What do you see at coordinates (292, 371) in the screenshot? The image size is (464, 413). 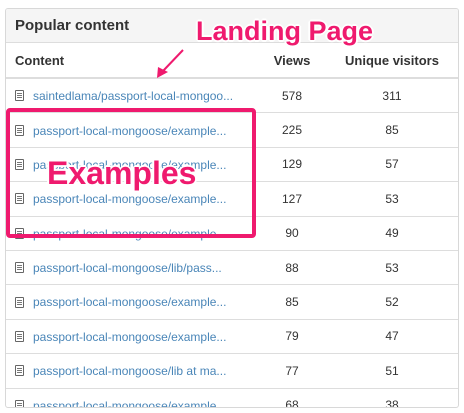 I see `views-cell: 77` at bounding box center [292, 371].